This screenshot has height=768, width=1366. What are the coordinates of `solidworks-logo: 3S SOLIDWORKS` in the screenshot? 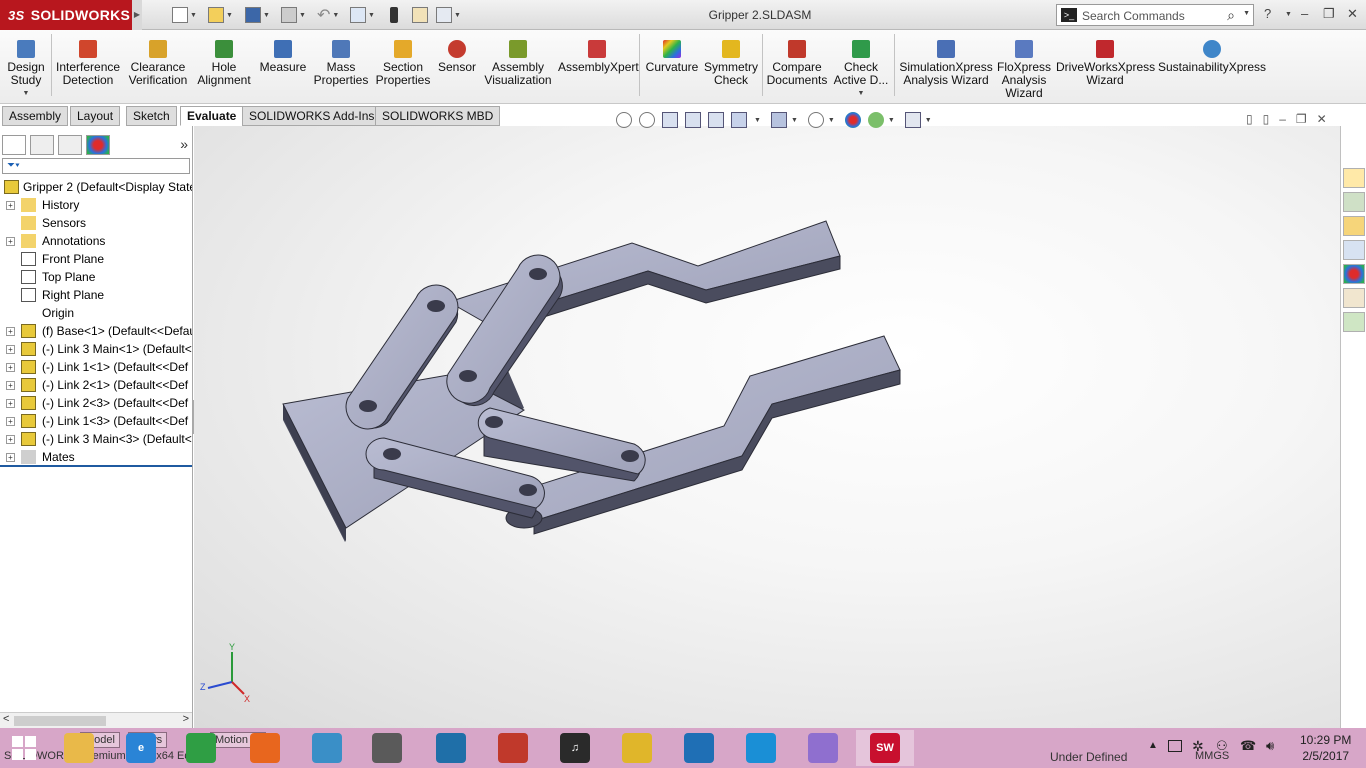 It's located at (66, 15).